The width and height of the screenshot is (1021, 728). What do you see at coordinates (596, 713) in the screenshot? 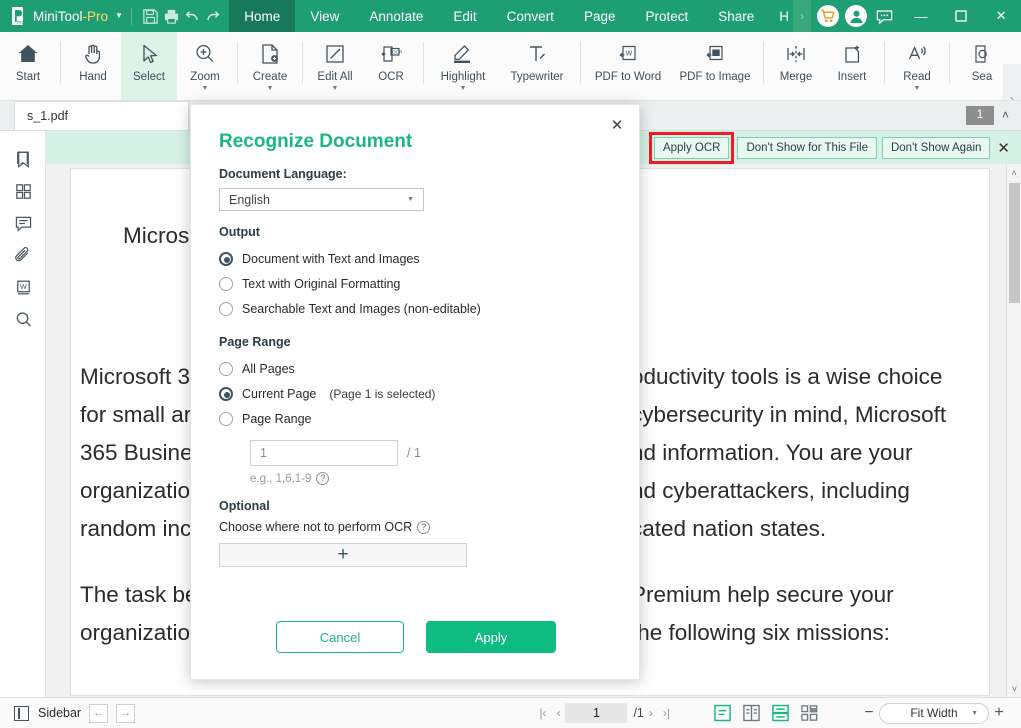
I see `current-page-input: 1` at bounding box center [596, 713].